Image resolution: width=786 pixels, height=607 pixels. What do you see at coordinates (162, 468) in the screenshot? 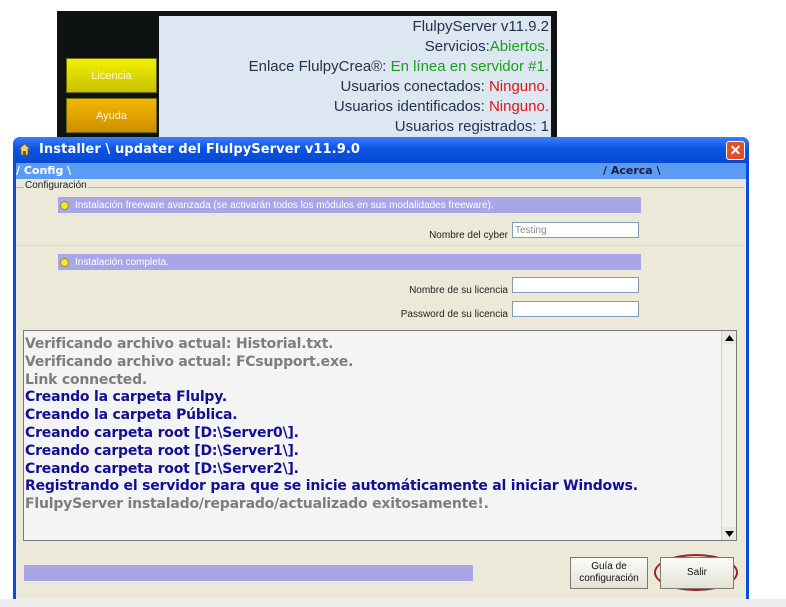
I see `log-line: Creando carpeta root [D:\Server2\].` at bounding box center [162, 468].